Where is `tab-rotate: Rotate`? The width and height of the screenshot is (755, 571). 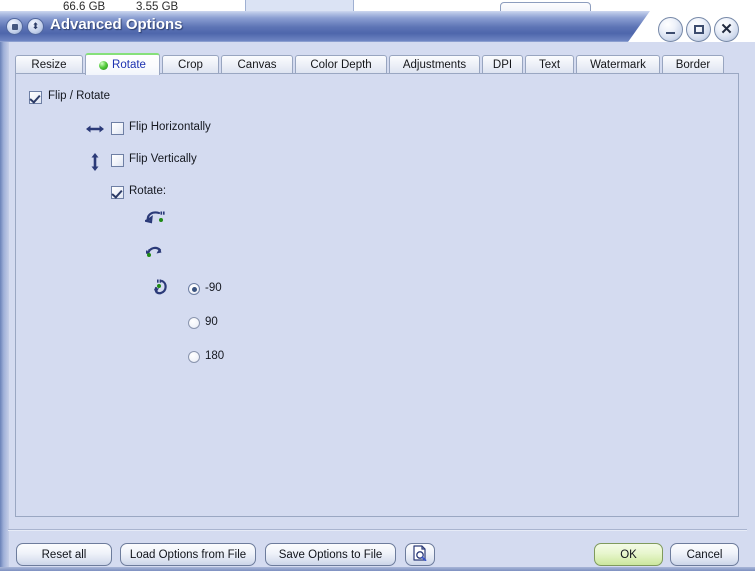 tab-rotate: Rotate is located at coordinates (122, 64).